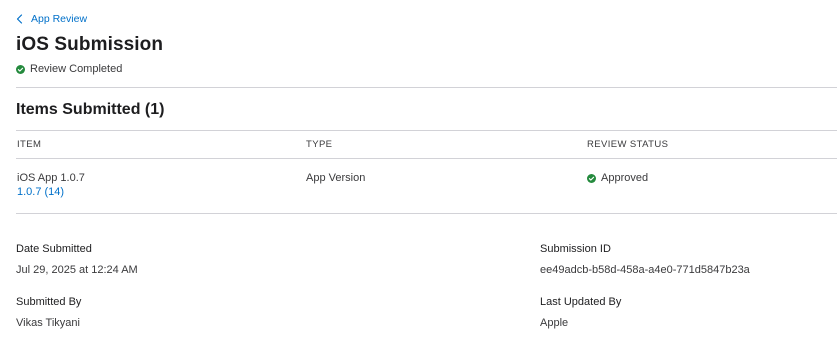 The image size is (837, 353). I want to click on review-status: Approved, so click(617, 178).